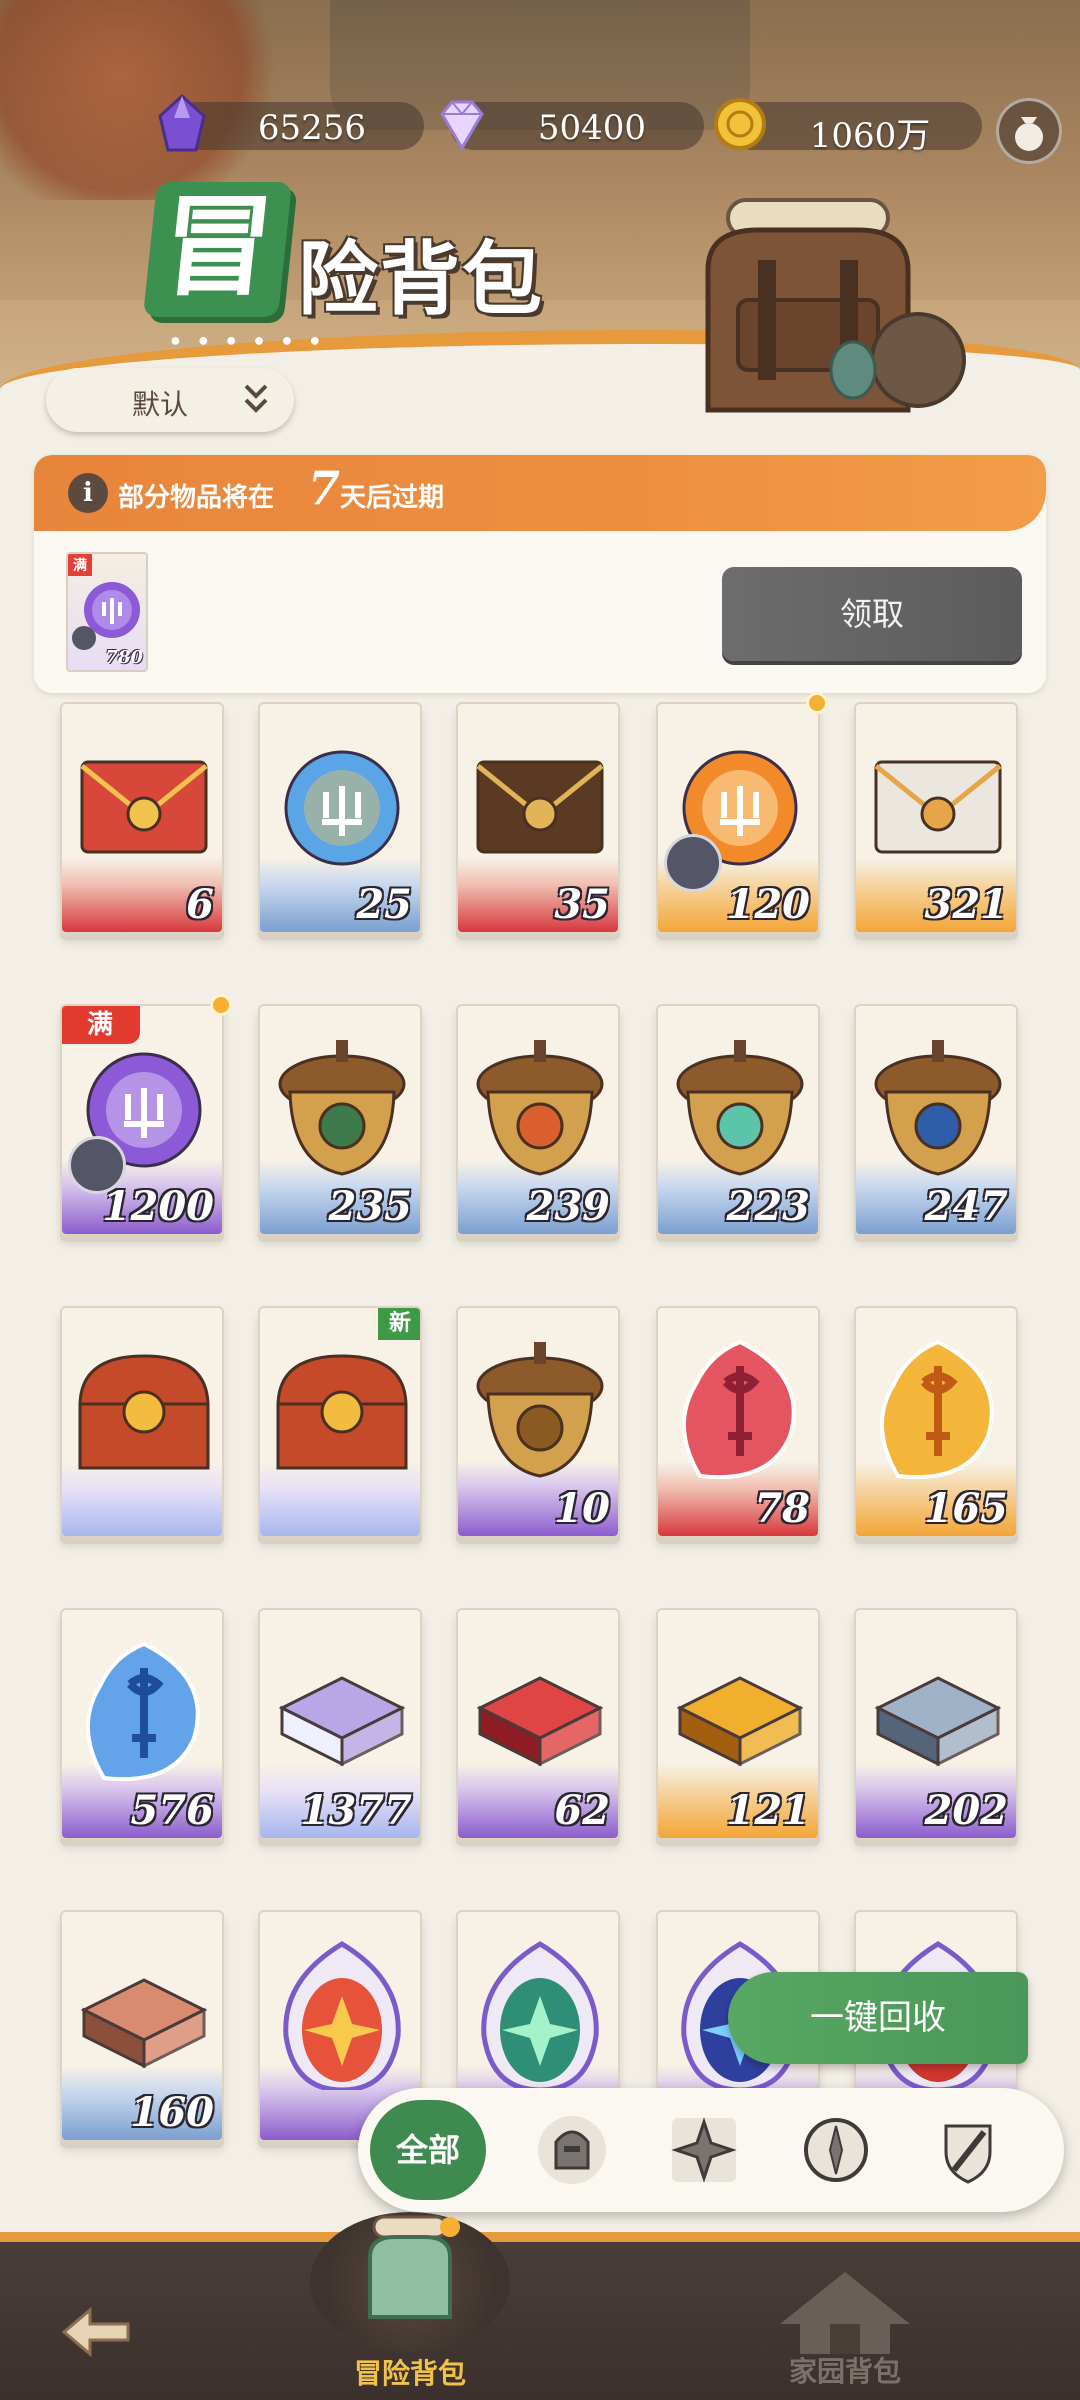  What do you see at coordinates (872, 614) in the screenshot?
I see `claim-button: 领取` at bounding box center [872, 614].